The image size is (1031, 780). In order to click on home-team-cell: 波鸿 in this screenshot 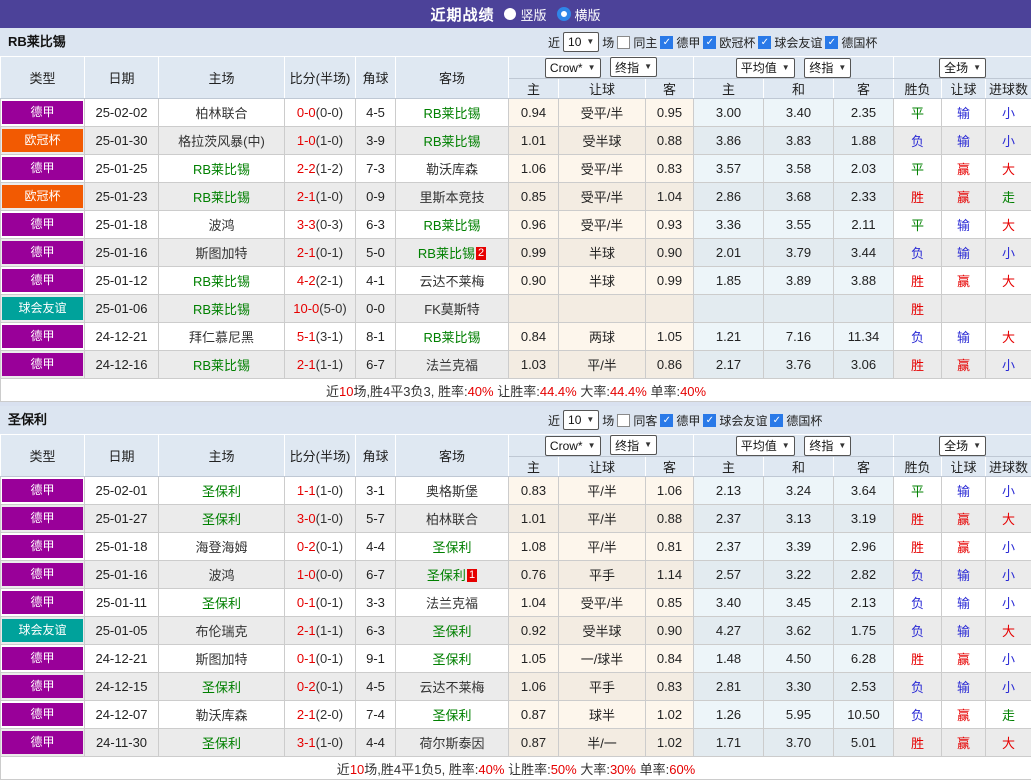, I will do `click(222, 225)`.